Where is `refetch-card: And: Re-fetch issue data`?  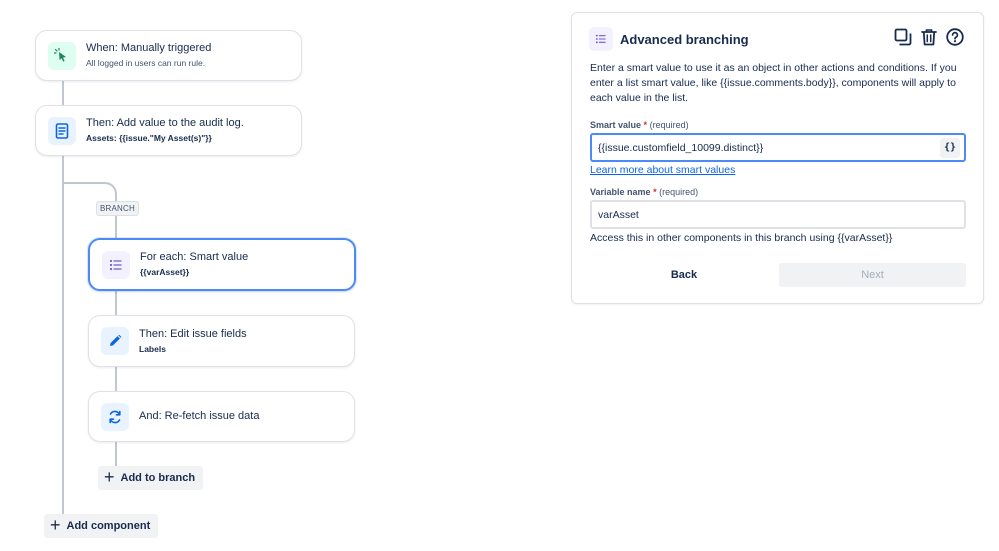
refetch-card: And: Re-fetch issue data is located at coordinates (221, 416).